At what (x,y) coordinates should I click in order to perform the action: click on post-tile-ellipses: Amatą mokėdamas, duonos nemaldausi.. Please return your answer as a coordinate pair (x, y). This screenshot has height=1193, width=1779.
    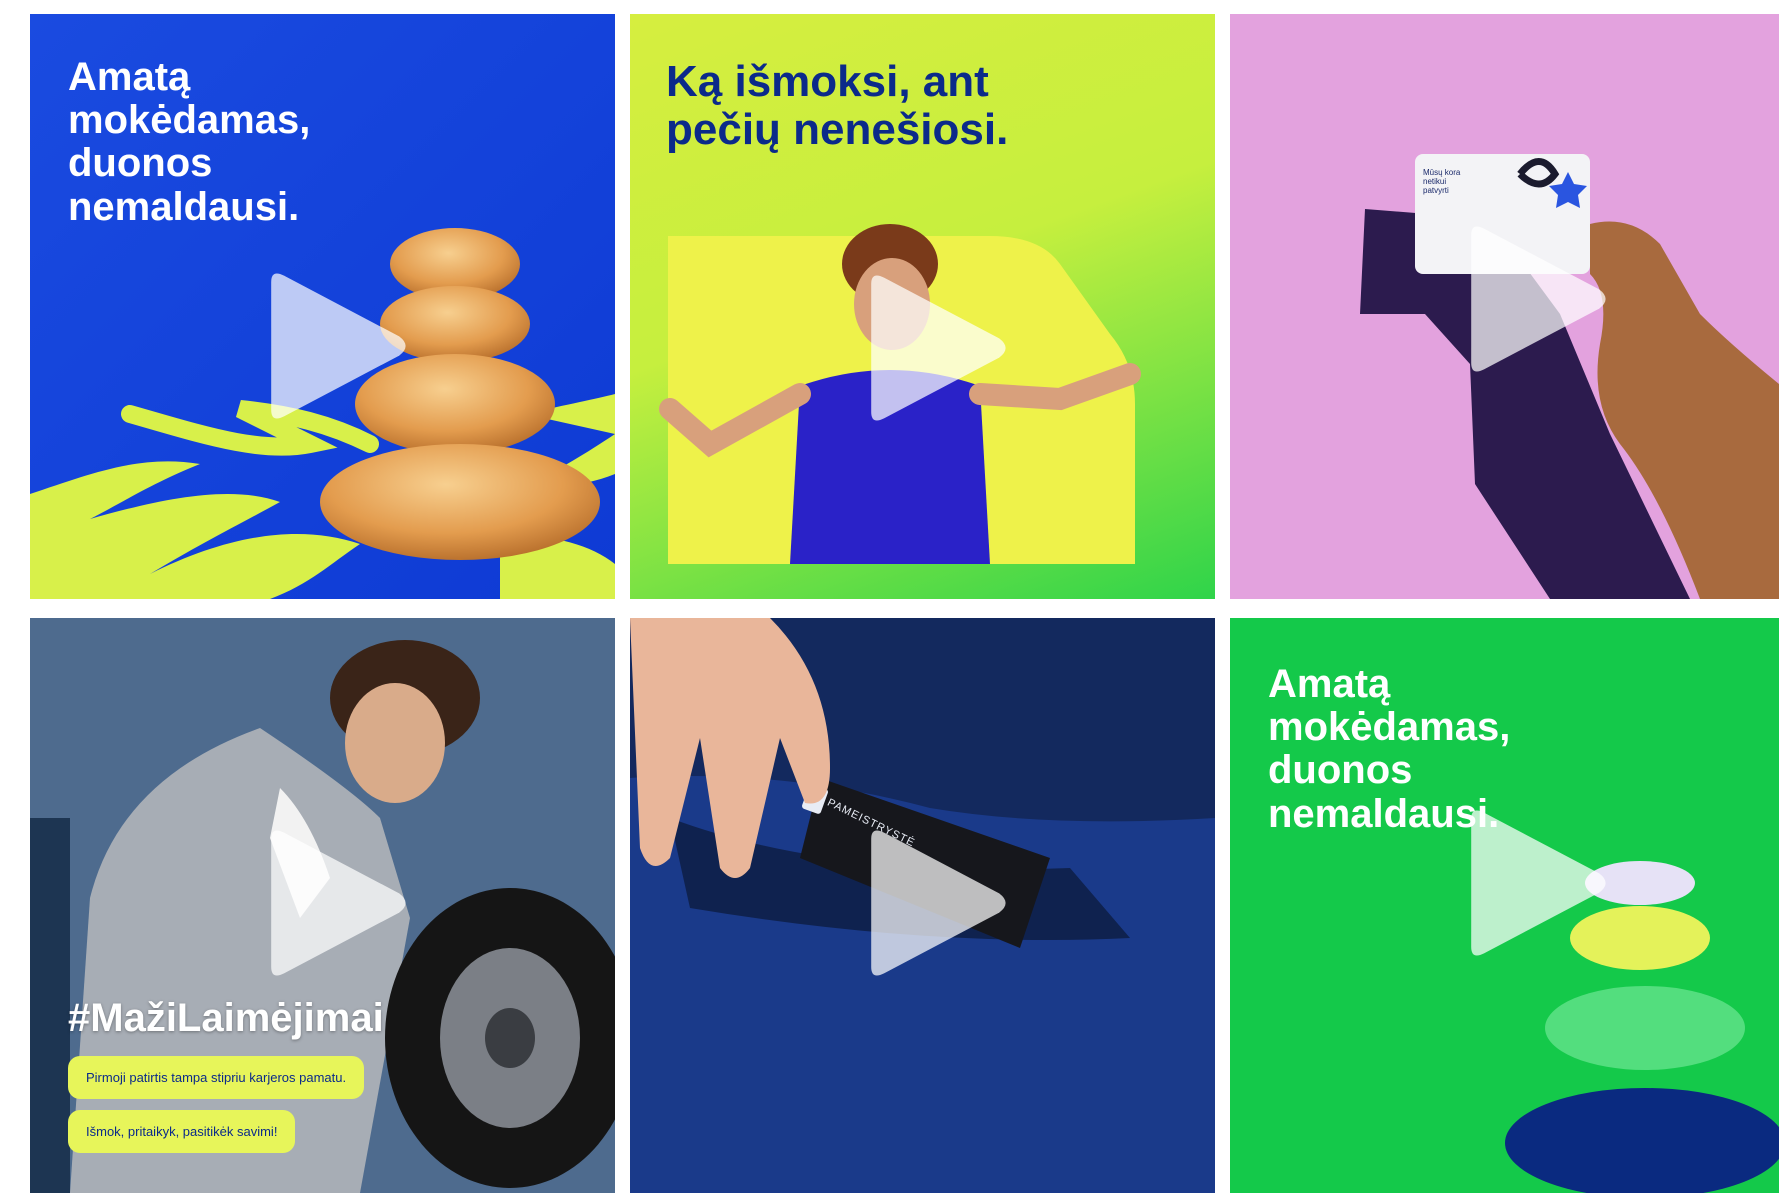
    Looking at the image, I should click on (1504, 905).